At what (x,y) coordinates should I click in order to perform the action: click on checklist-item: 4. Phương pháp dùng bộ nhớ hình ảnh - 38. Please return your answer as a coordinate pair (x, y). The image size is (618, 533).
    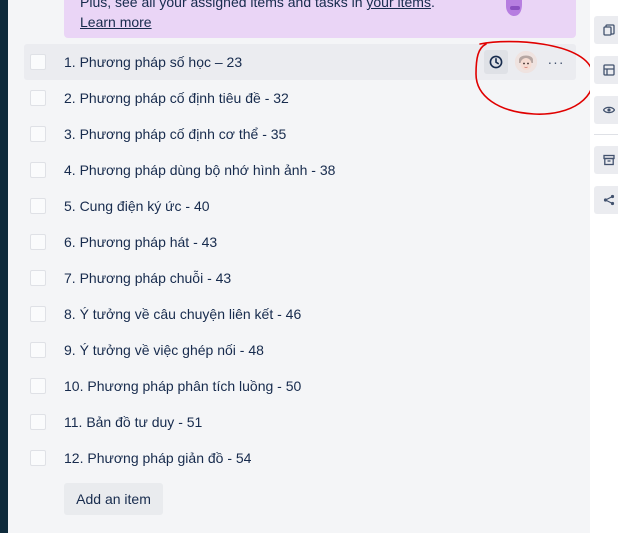
    Looking at the image, I should click on (300, 170).